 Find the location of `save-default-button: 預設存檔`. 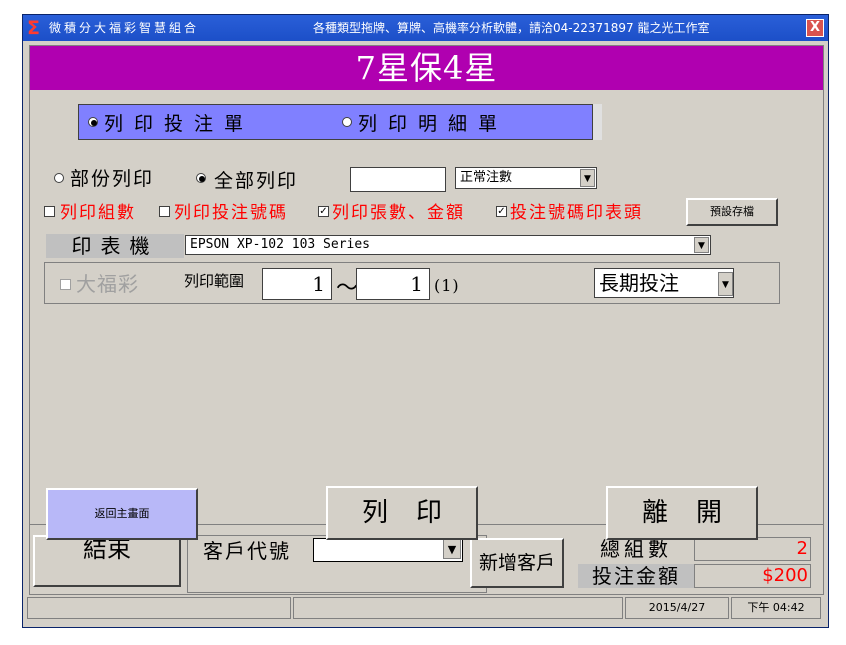

save-default-button: 預設存檔 is located at coordinates (732, 212).